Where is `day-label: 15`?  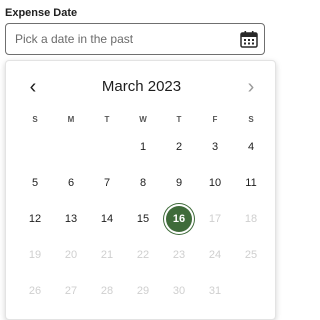
day-label: 15 is located at coordinates (143, 219).